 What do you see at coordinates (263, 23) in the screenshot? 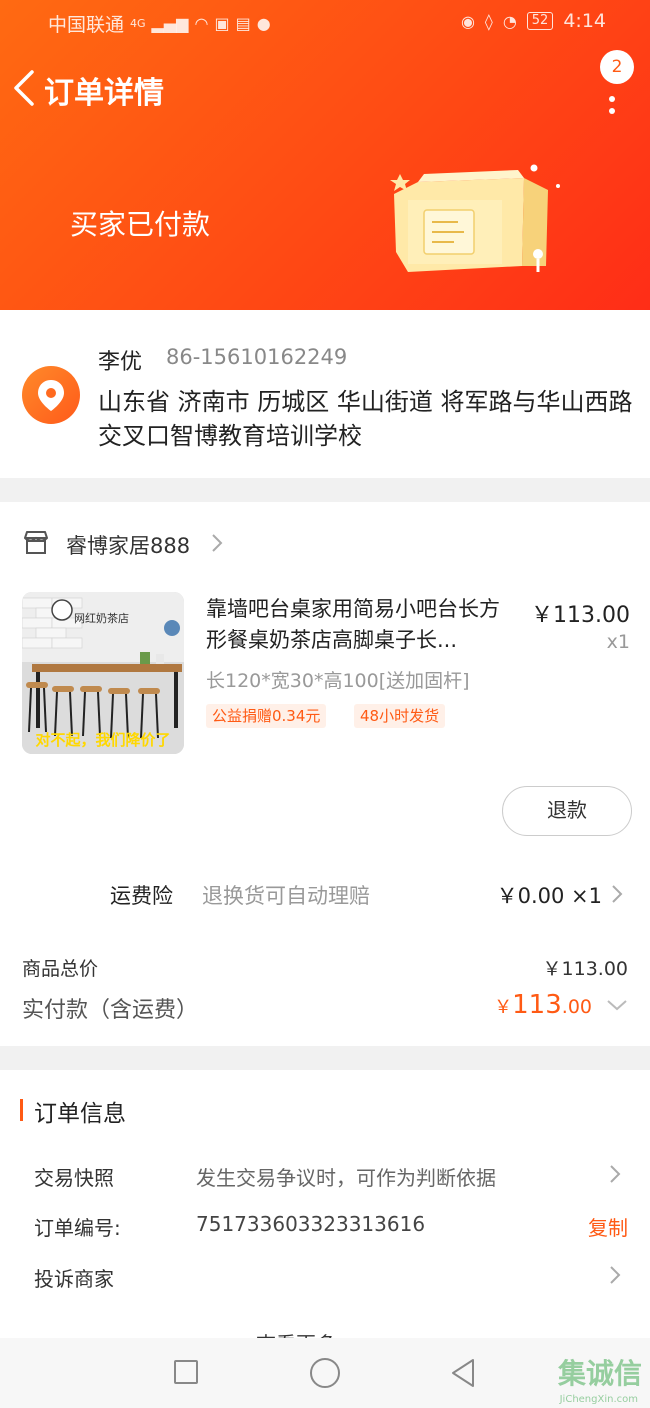
I see `chat-notification-icon: ●` at bounding box center [263, 23].